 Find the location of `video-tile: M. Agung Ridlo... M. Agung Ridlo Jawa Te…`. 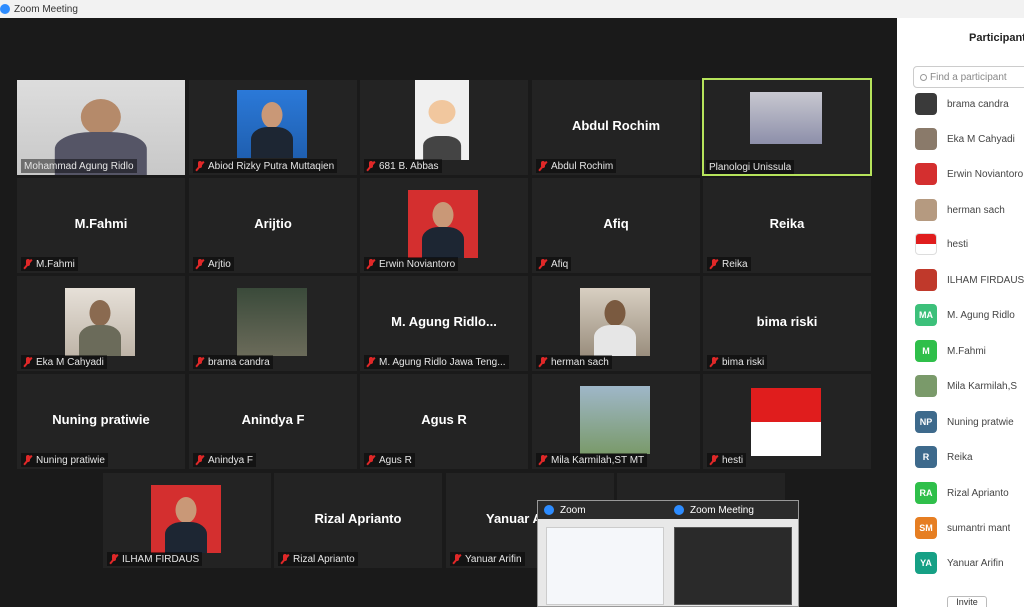

video-tile: M. Agung Ridlo... M. Agung Ridlo Jawa Te… is located at coordinates (444, 323).